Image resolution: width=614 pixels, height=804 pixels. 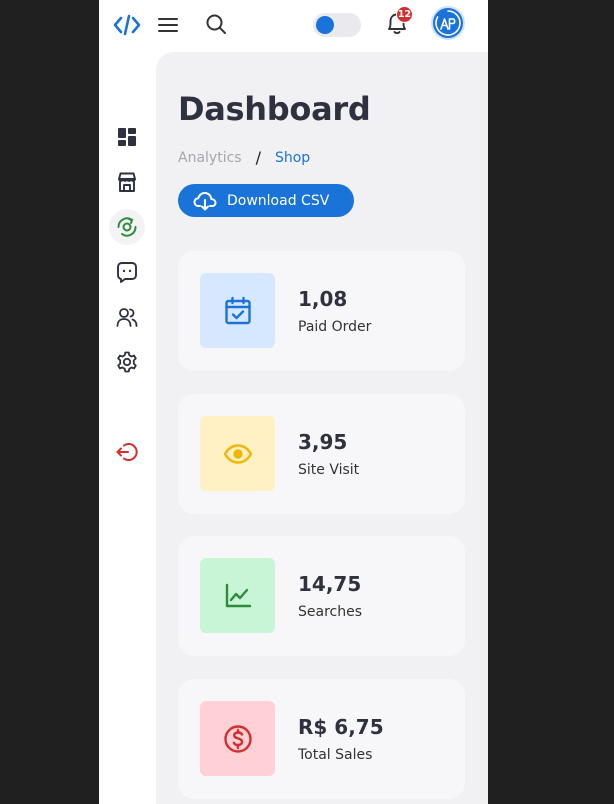 I want to click on stat-label: Searches, so click(x=330, y=612).